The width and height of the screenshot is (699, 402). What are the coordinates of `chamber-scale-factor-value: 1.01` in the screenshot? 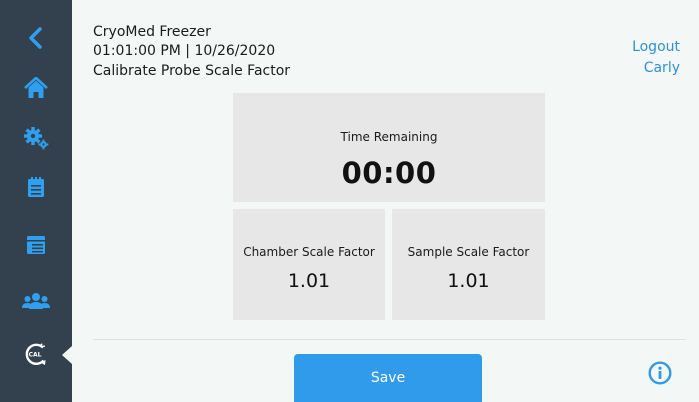 It's located at (309, 281).